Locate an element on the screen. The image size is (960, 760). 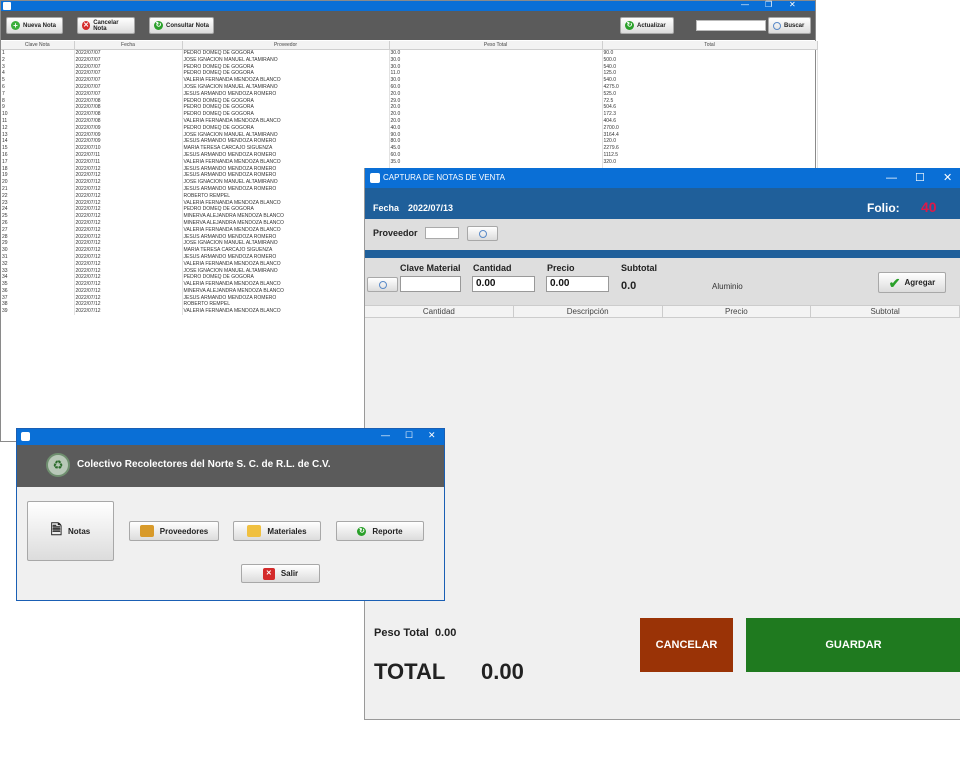
weight-total: Peso Total 0.00 is located at coordinates (415, 633).